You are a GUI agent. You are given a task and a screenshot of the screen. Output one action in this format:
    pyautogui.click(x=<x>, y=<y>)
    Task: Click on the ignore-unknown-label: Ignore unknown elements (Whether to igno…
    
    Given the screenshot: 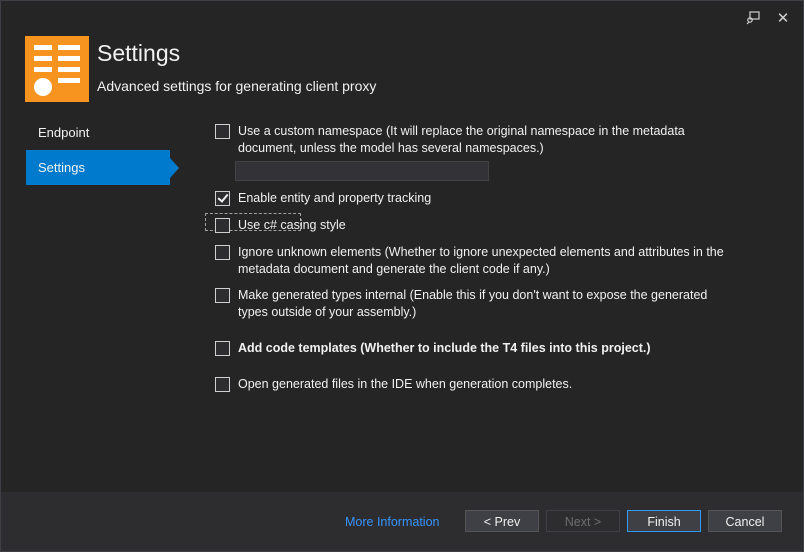 What is the action you would take?
    pyautogui.click(x=481, y=260)
    